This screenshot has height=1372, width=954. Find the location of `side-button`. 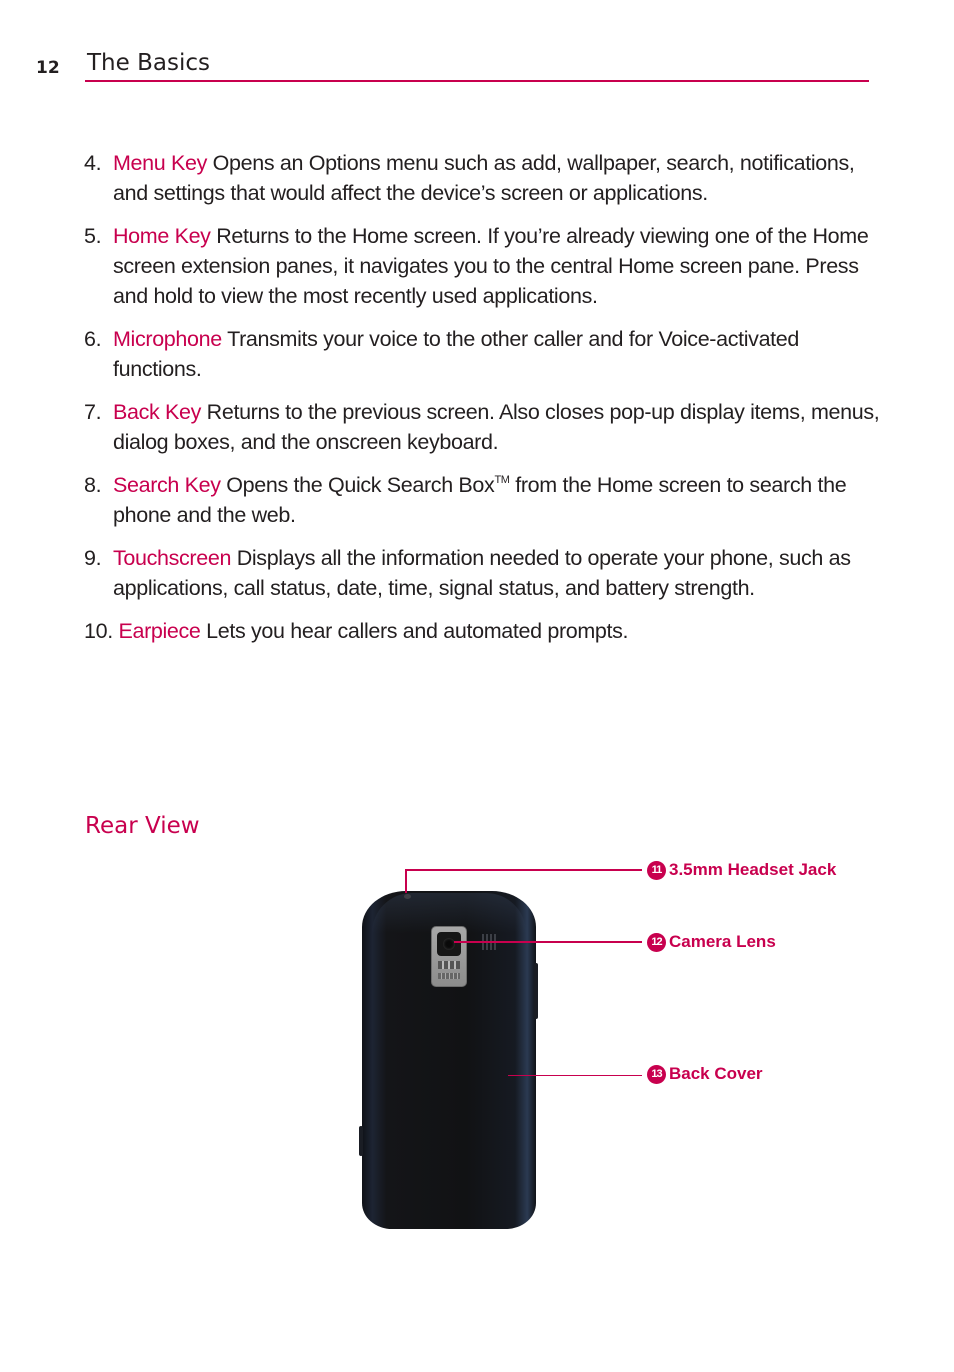

side-button is located at coordinates (361, 1141).